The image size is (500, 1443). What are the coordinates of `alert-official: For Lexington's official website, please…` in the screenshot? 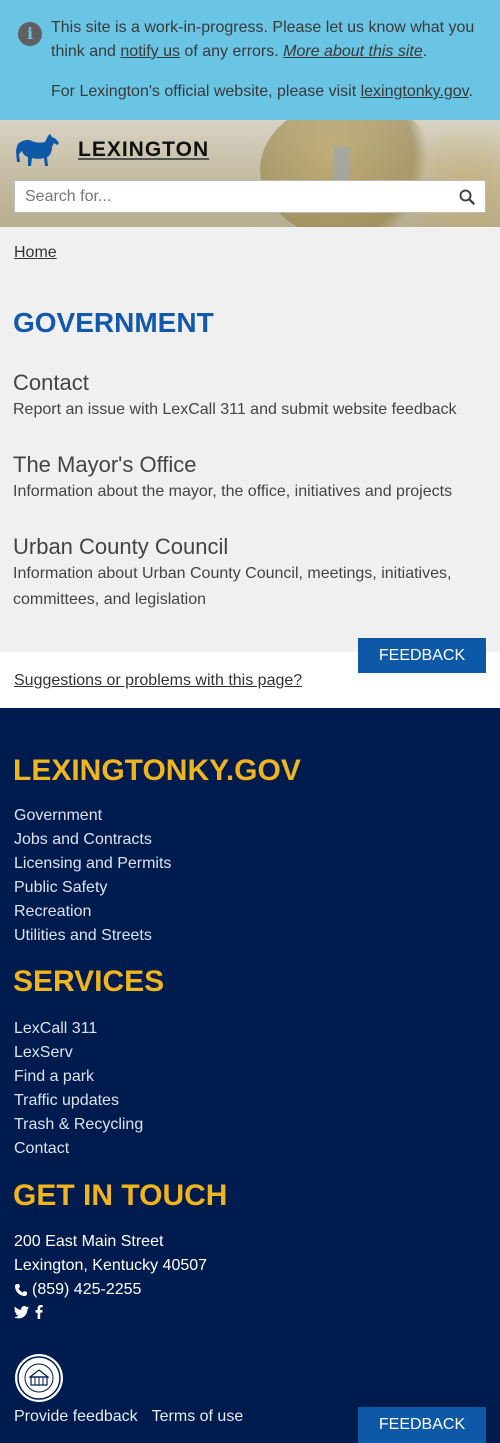 It's located at (271, 92).